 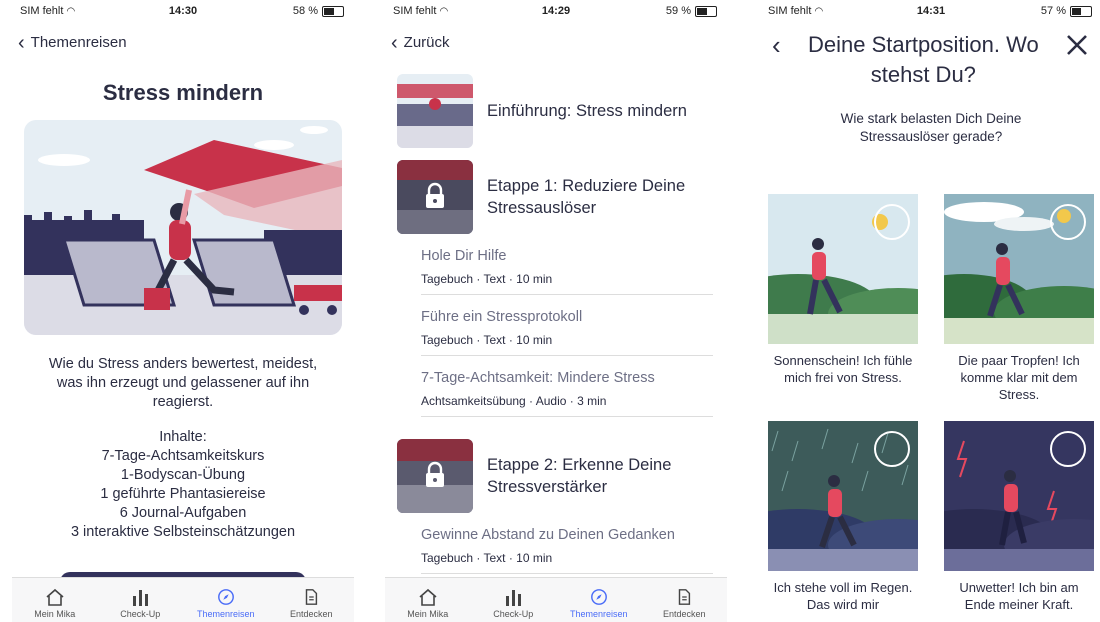 I want to click on lesson-item: Hole Dir Hilfe Tagebuch · Text · 10 min, so click(x=567, y=264).